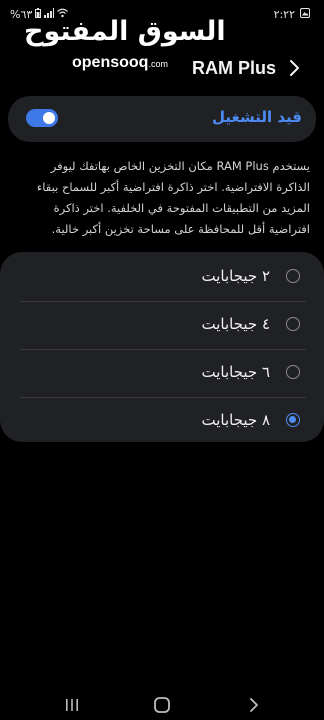 The image size is (324, 720). Describe the element at coordinates (162, 325) in the screenshot. I see `option-4gb: ٤ جيجابايت` at that location.